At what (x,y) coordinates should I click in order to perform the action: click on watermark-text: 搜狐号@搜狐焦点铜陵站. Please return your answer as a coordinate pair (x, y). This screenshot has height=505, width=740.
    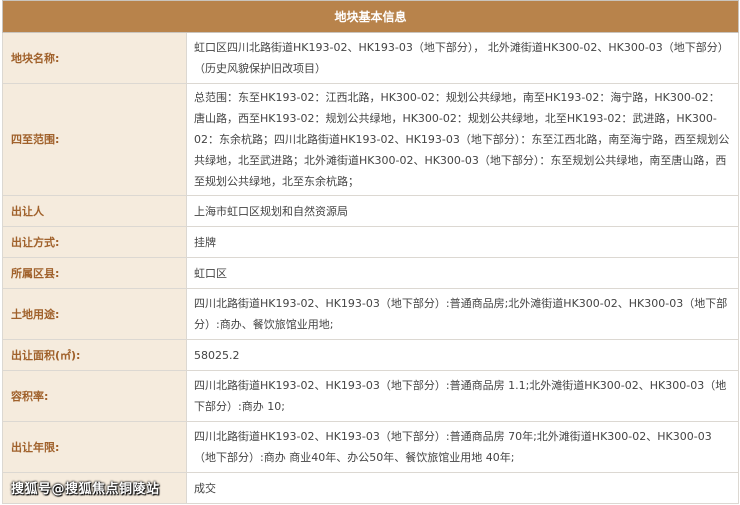
    Looking at the image, I should click on (85, 489).